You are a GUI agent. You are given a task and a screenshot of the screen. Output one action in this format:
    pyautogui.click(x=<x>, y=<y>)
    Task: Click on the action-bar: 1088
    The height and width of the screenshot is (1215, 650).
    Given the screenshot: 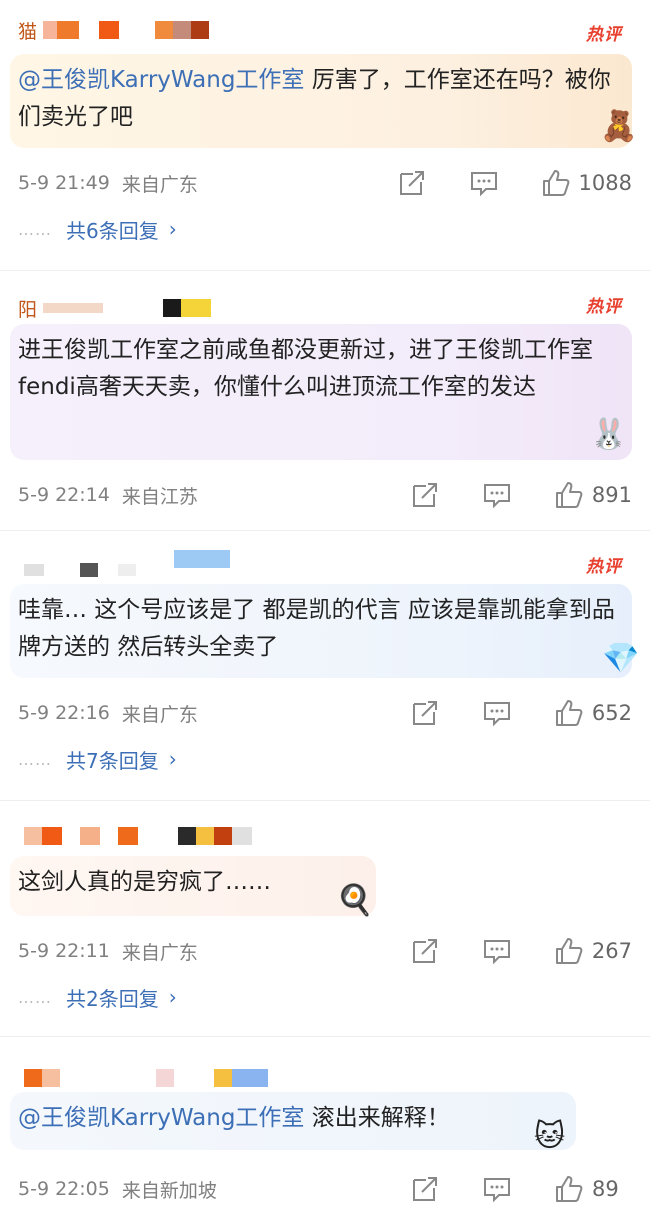 What is the action you would take?
    pyautogui.click(x=514, y=183)
    